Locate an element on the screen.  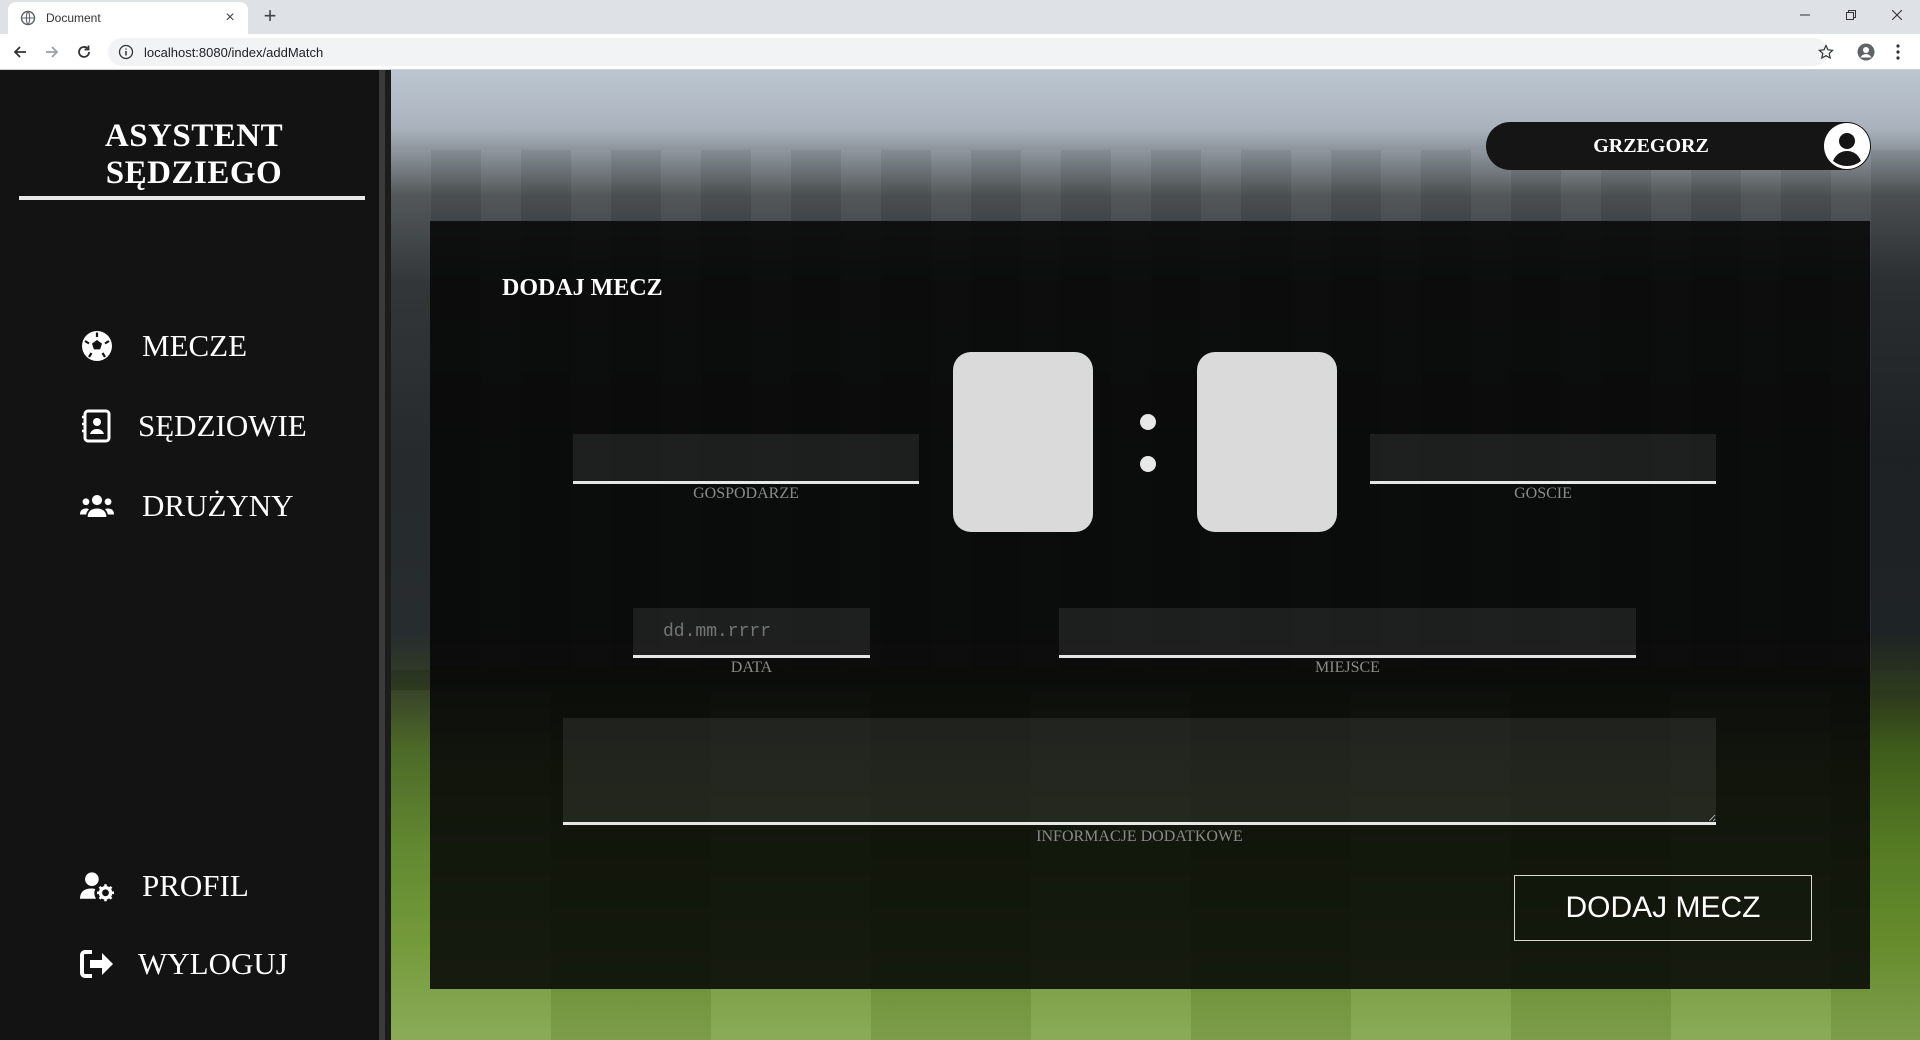
more-menu-icon is located at coordinates (1898, 52).